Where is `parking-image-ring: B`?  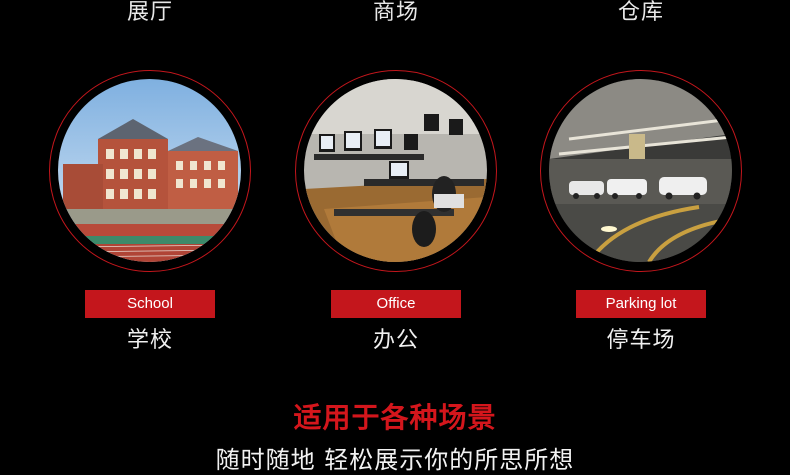 parking-image-ring: B is located at coordinates (641, 171).